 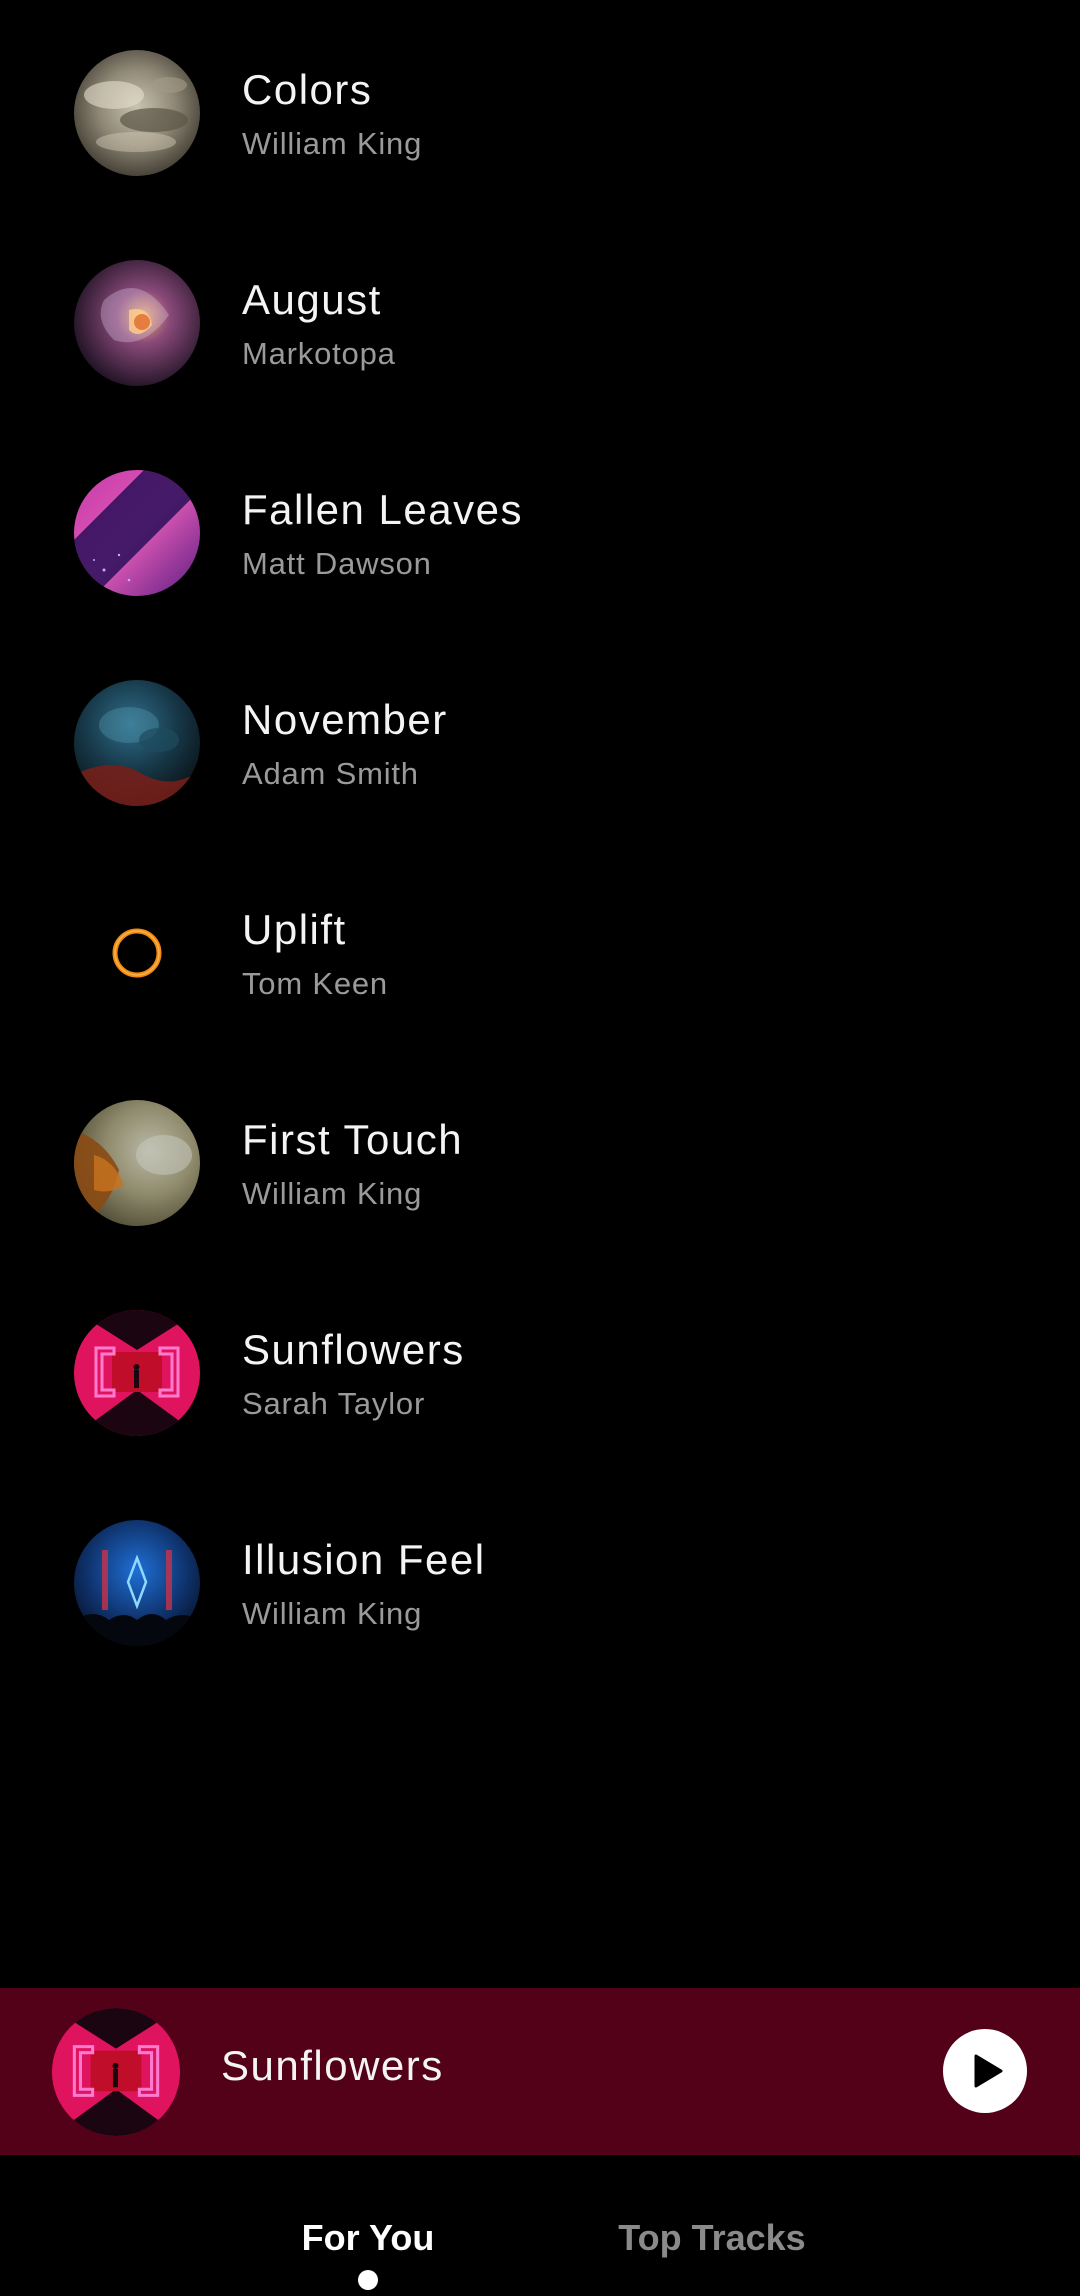 What do you see at coordinates (294, 929) in the screenshot?
I see `track-title: Uplift` at bounding box center [294, 929].